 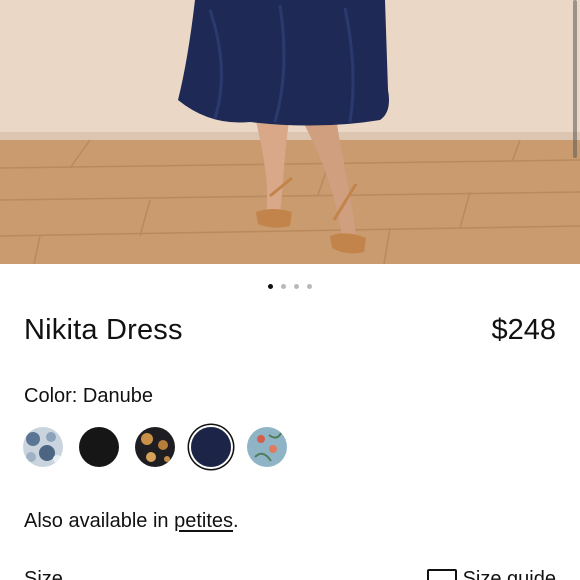 I want to click on swatch-black, so click(x=99, y=447).